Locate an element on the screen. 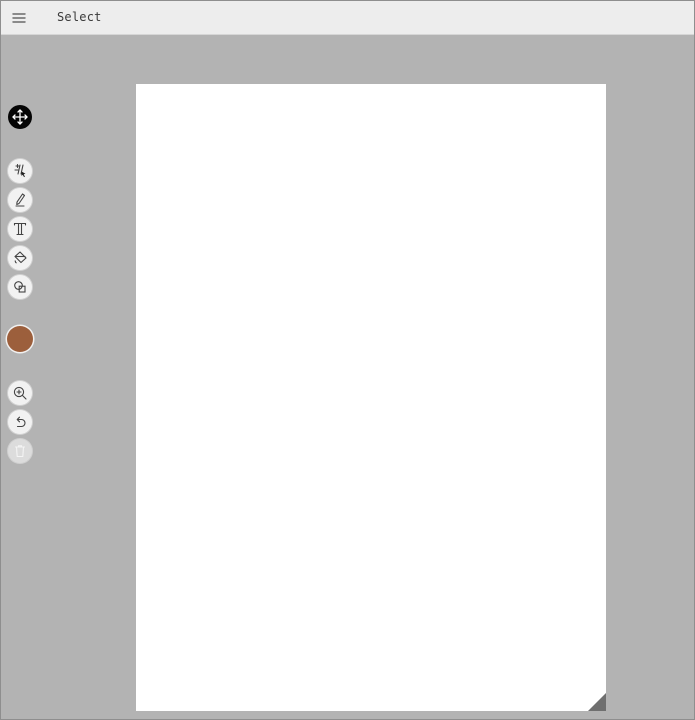 The height and width of the screenshot is (720, 695). pen-icon is located at coordinates (20, 200).